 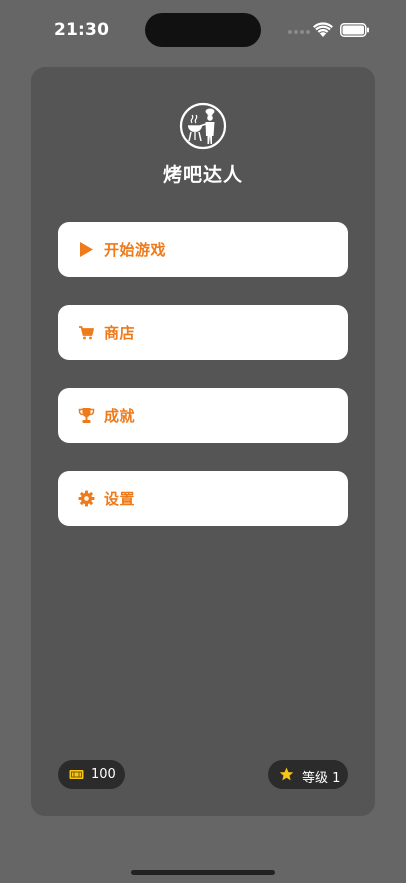 What do you see at coordinates (203, 332) in the screenshot?
I see `shop-button: 商店` at bounding box center [203, 332].